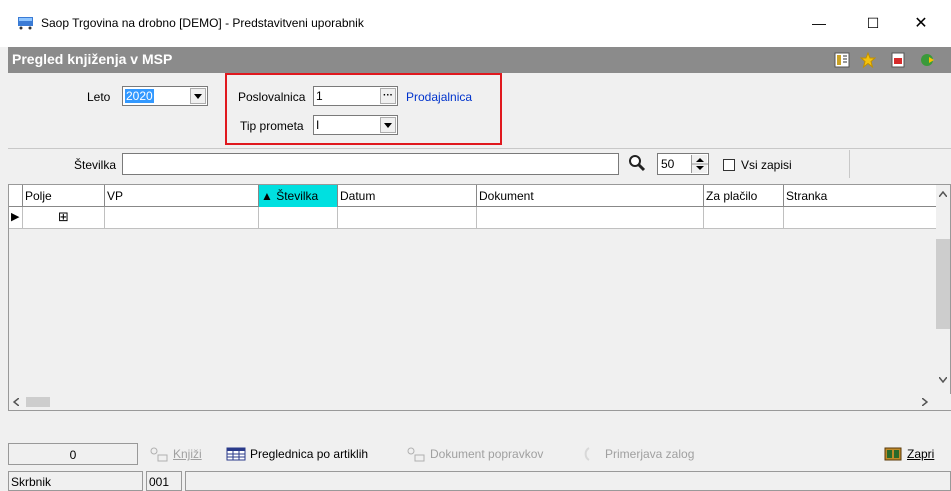 Image resolution: width=951 pixels, height=491 pixels. Describe the element at coordinates (568, 481) in the screenshot. I see `status-message` at that location.